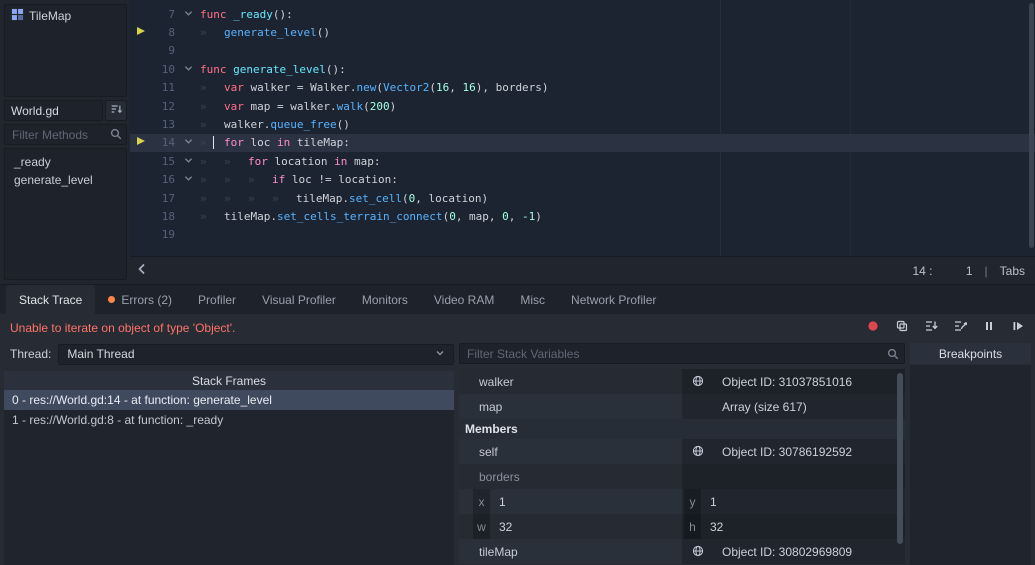 The height and width of the screenshot is (565, 1035). I want to click on thread-label: Thread:, so click(31, 354).